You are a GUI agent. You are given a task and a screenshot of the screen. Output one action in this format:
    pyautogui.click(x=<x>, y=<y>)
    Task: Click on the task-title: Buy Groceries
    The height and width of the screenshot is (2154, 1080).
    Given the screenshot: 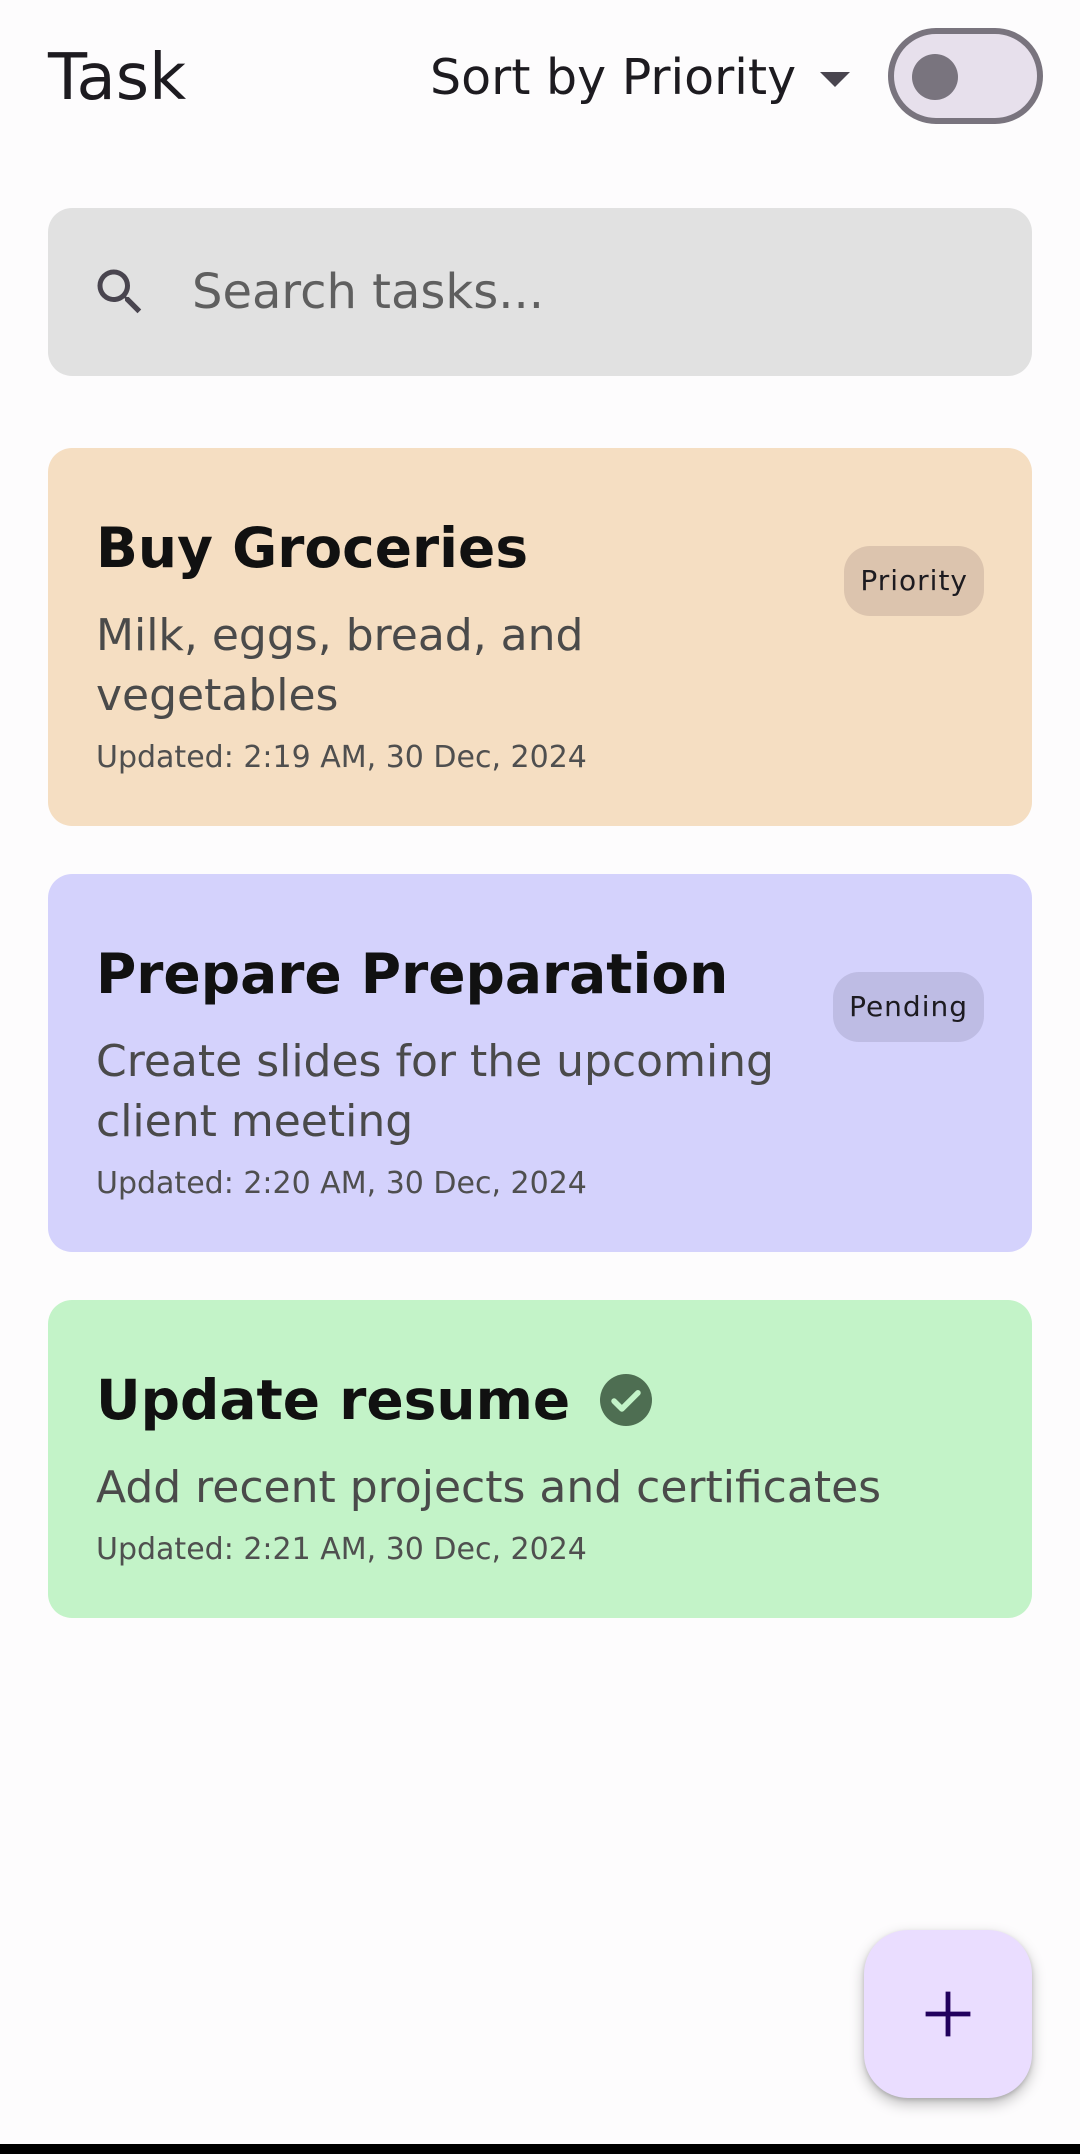 What is the action you would take?
    pyautogui.click(x=312, y=548)
    